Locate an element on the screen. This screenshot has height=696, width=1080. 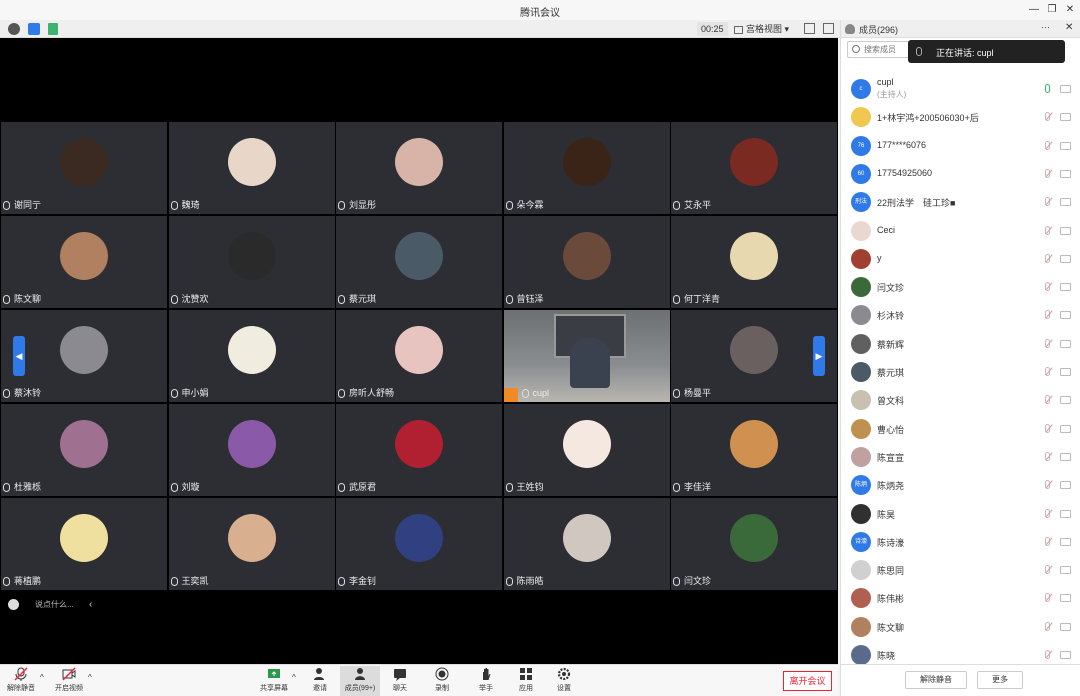
participant-tile: 陈雨皓 is located at coordinates (586, 544).